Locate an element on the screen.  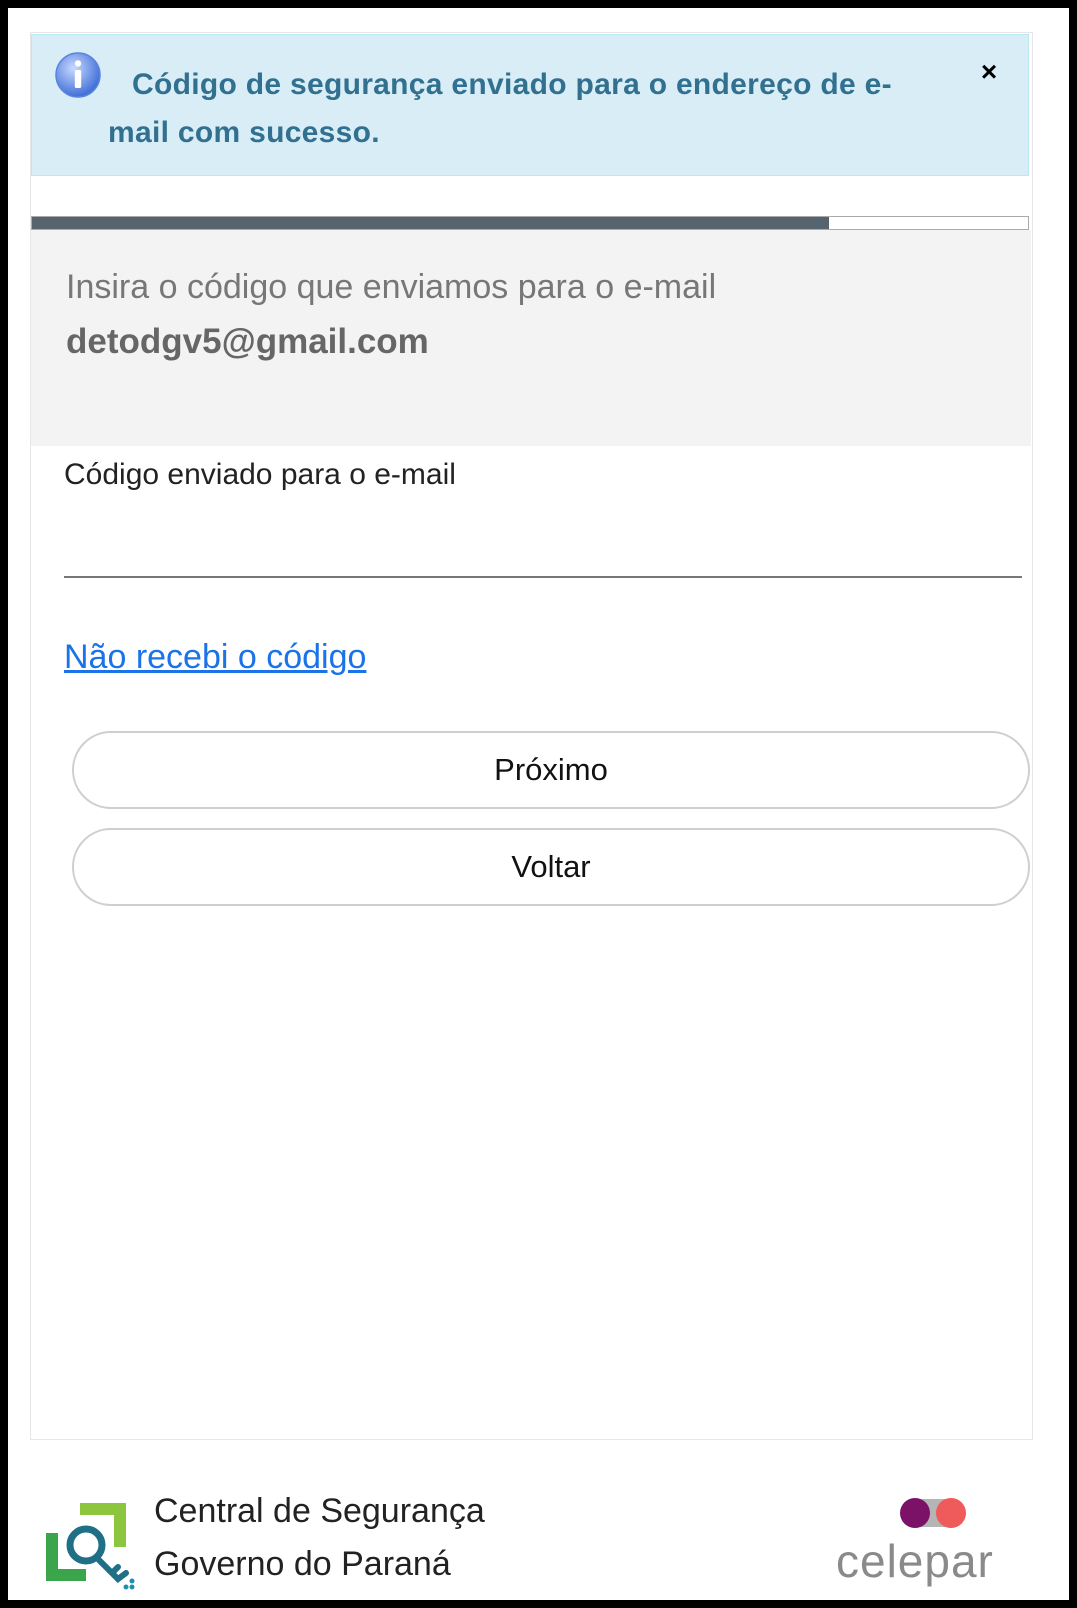
central-seguranca-logo is located at coordinates (90, 1546).